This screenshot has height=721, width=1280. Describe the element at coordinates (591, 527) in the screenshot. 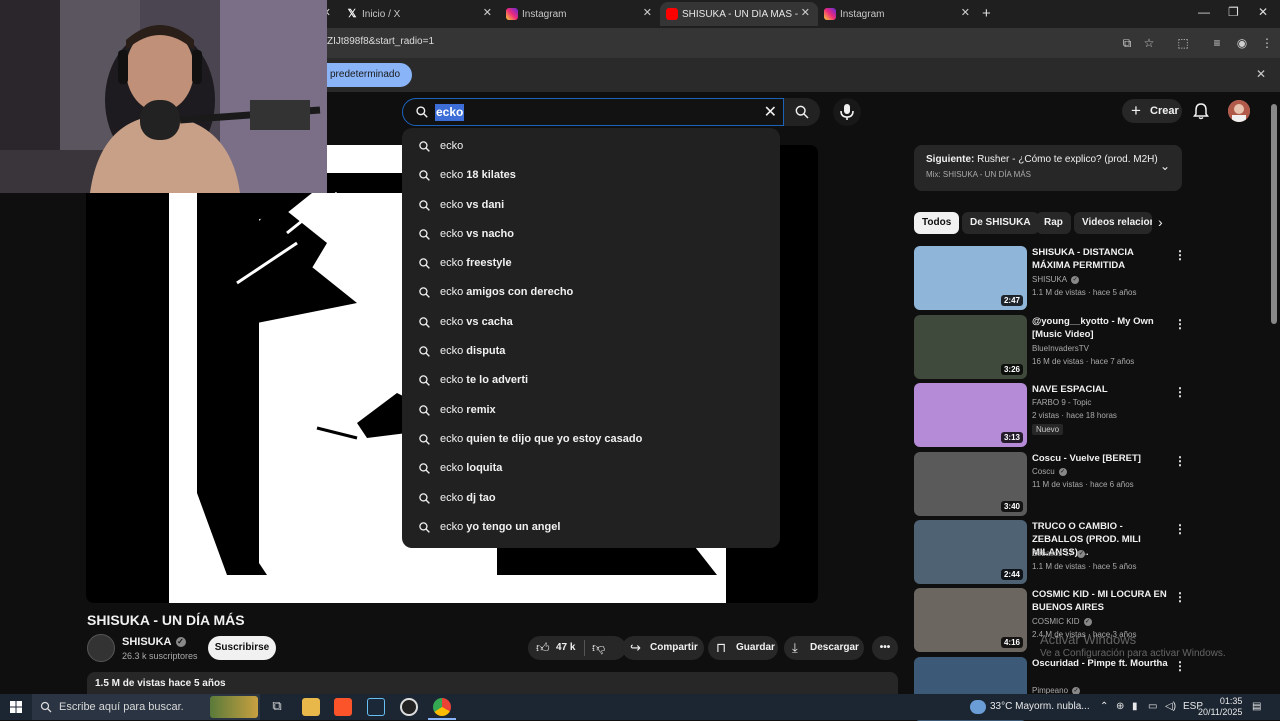

I see `search-suggestion: ecko yo tengo un angel` at that location.